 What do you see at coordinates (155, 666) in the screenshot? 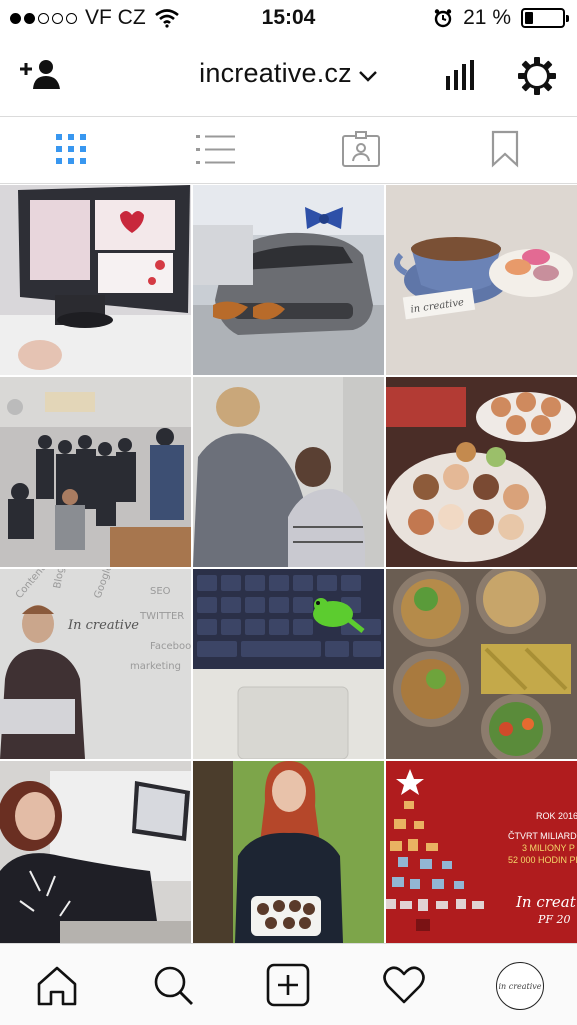
I see `svg-text: marketing` at bounding box center [155, 666].